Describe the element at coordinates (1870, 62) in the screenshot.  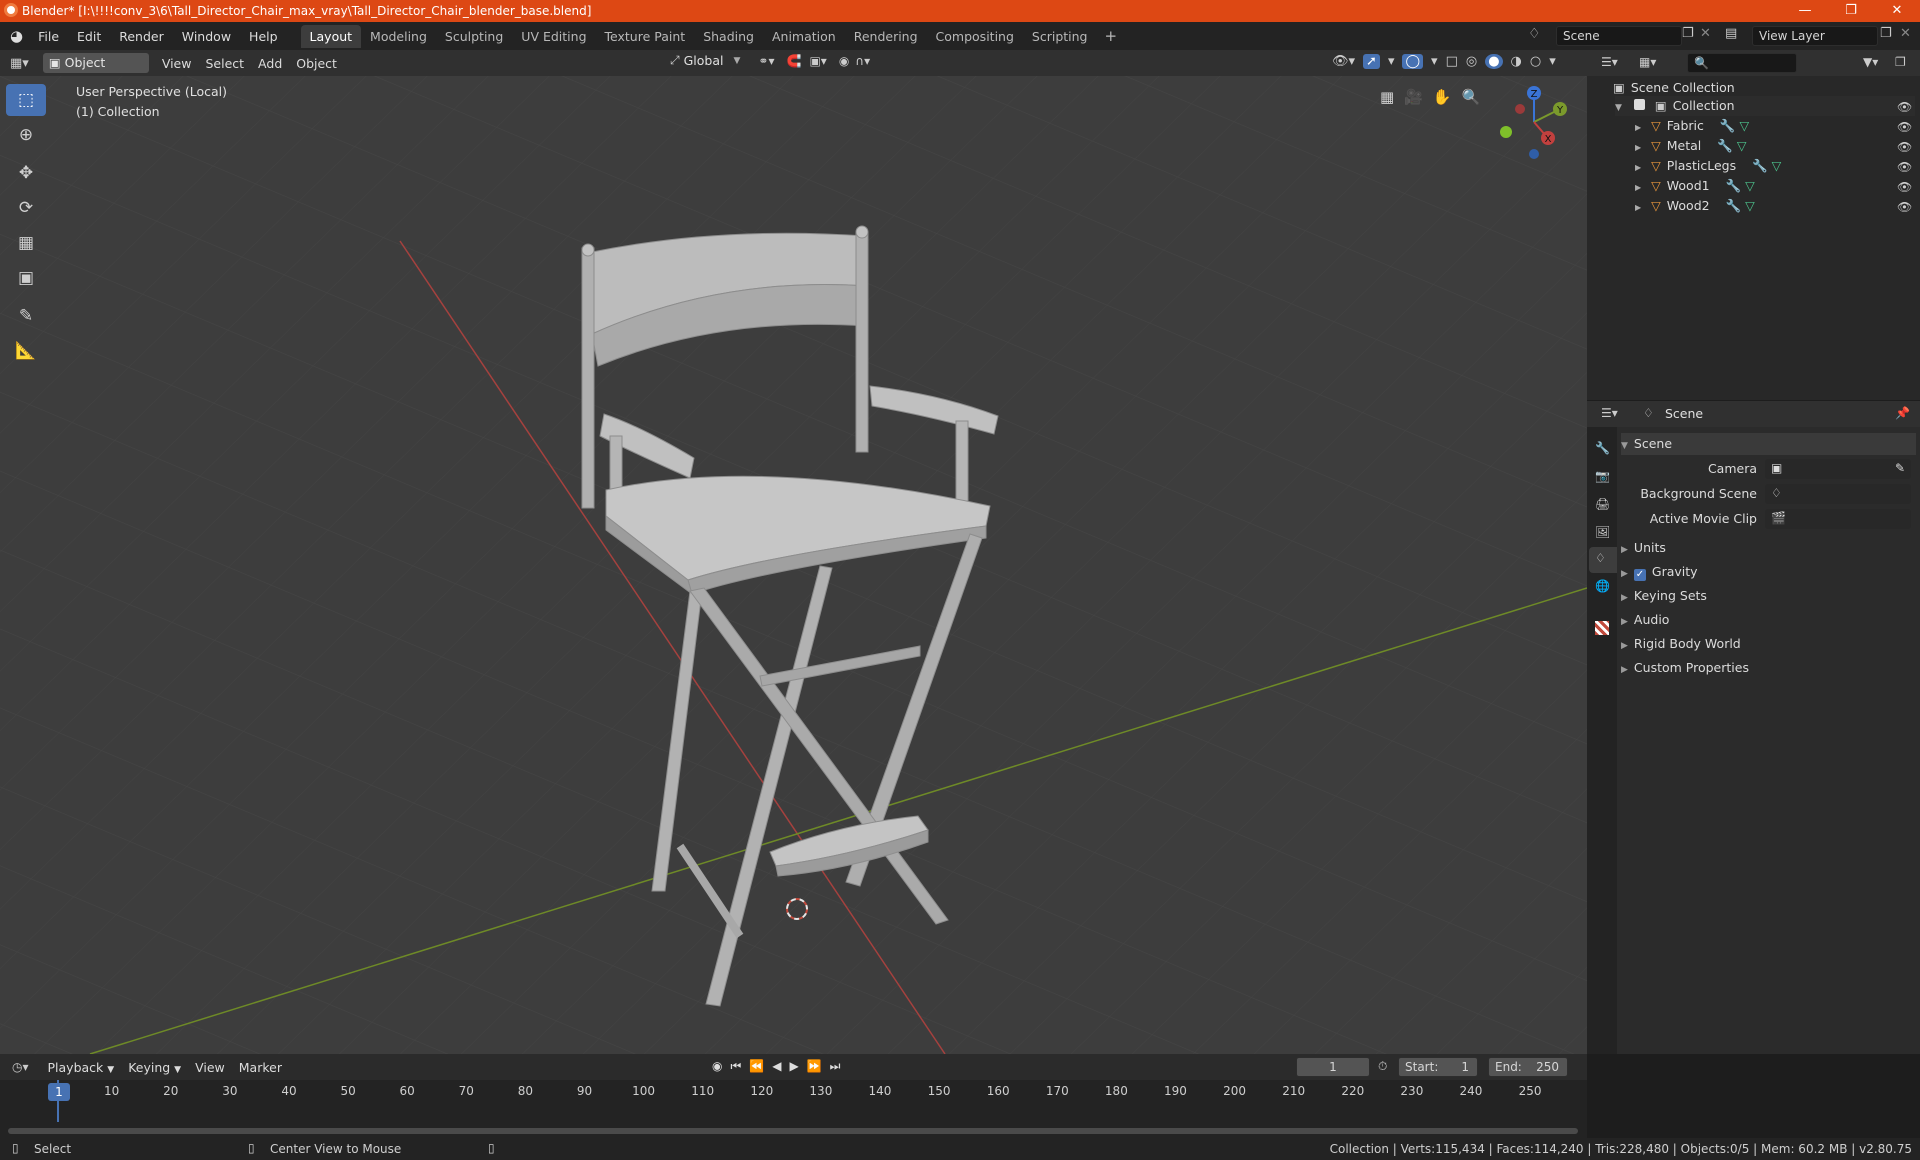
I see `filter-icon: ▼▾` at that location.